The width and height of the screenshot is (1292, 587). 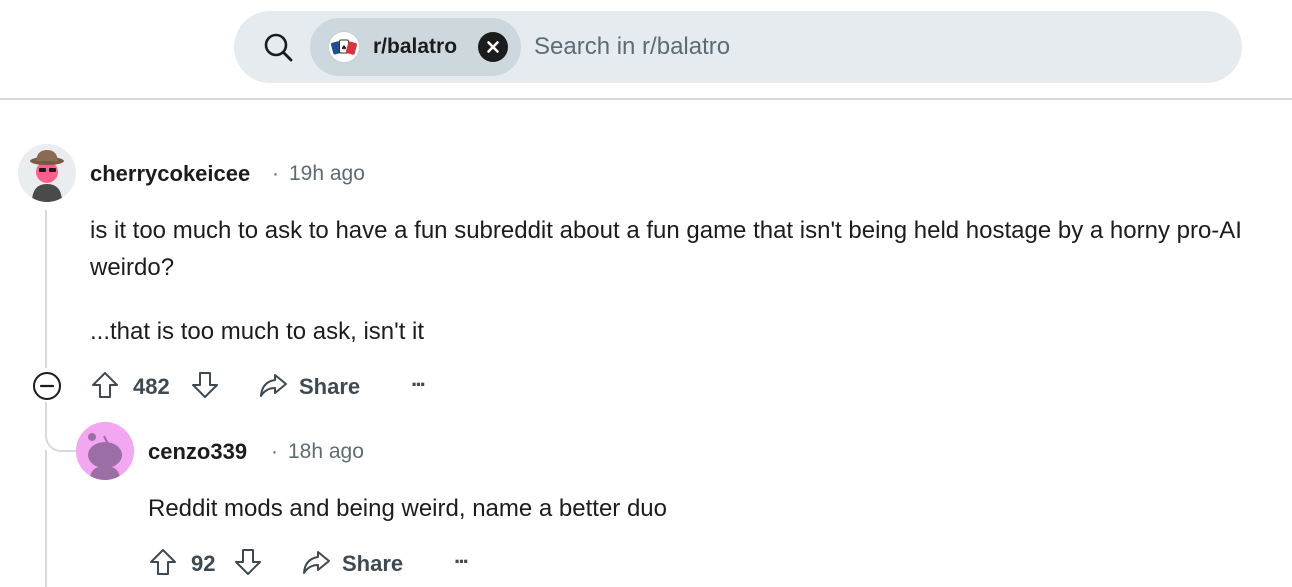 I want to click on collapse-thread-button, so click(x=47, y=386).